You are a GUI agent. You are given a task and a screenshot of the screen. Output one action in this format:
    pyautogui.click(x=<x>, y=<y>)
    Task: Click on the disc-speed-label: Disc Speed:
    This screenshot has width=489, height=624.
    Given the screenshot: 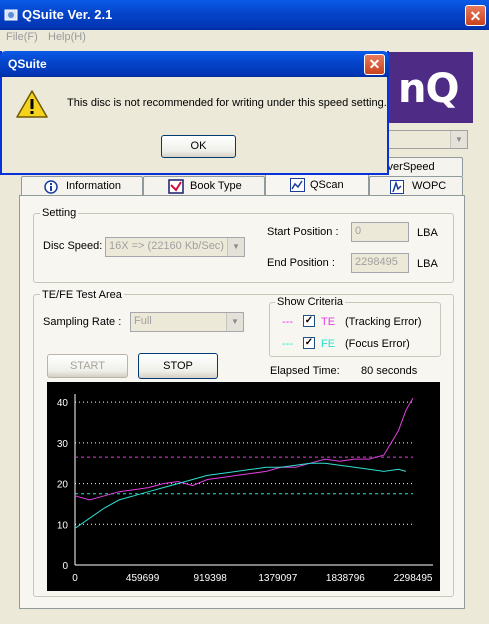 What is the action you would take?
    pyautogui.click(x=73, y=246)
    